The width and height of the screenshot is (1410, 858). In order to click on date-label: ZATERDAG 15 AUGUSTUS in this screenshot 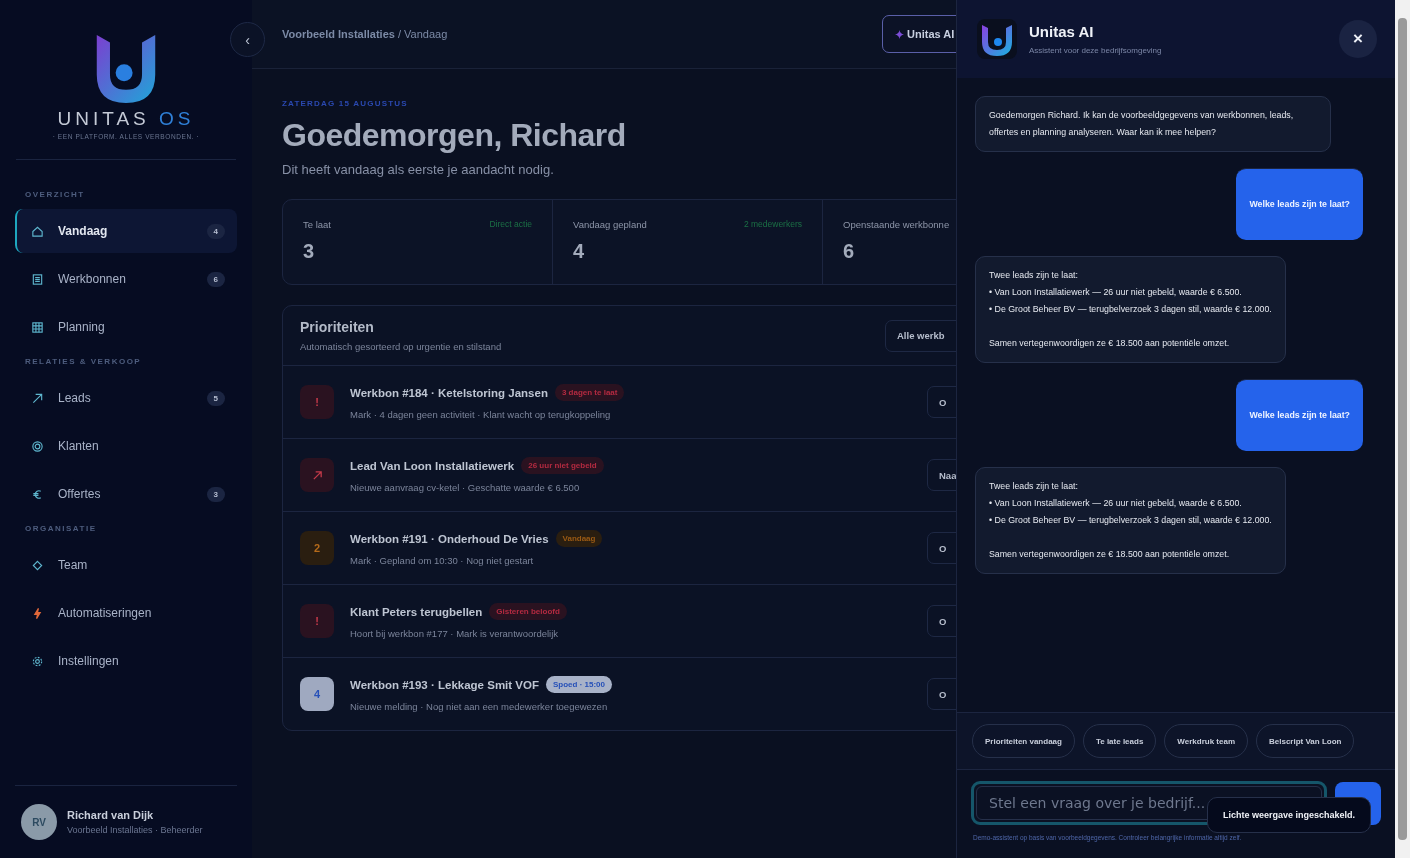, I will do `click(345, 103)`.